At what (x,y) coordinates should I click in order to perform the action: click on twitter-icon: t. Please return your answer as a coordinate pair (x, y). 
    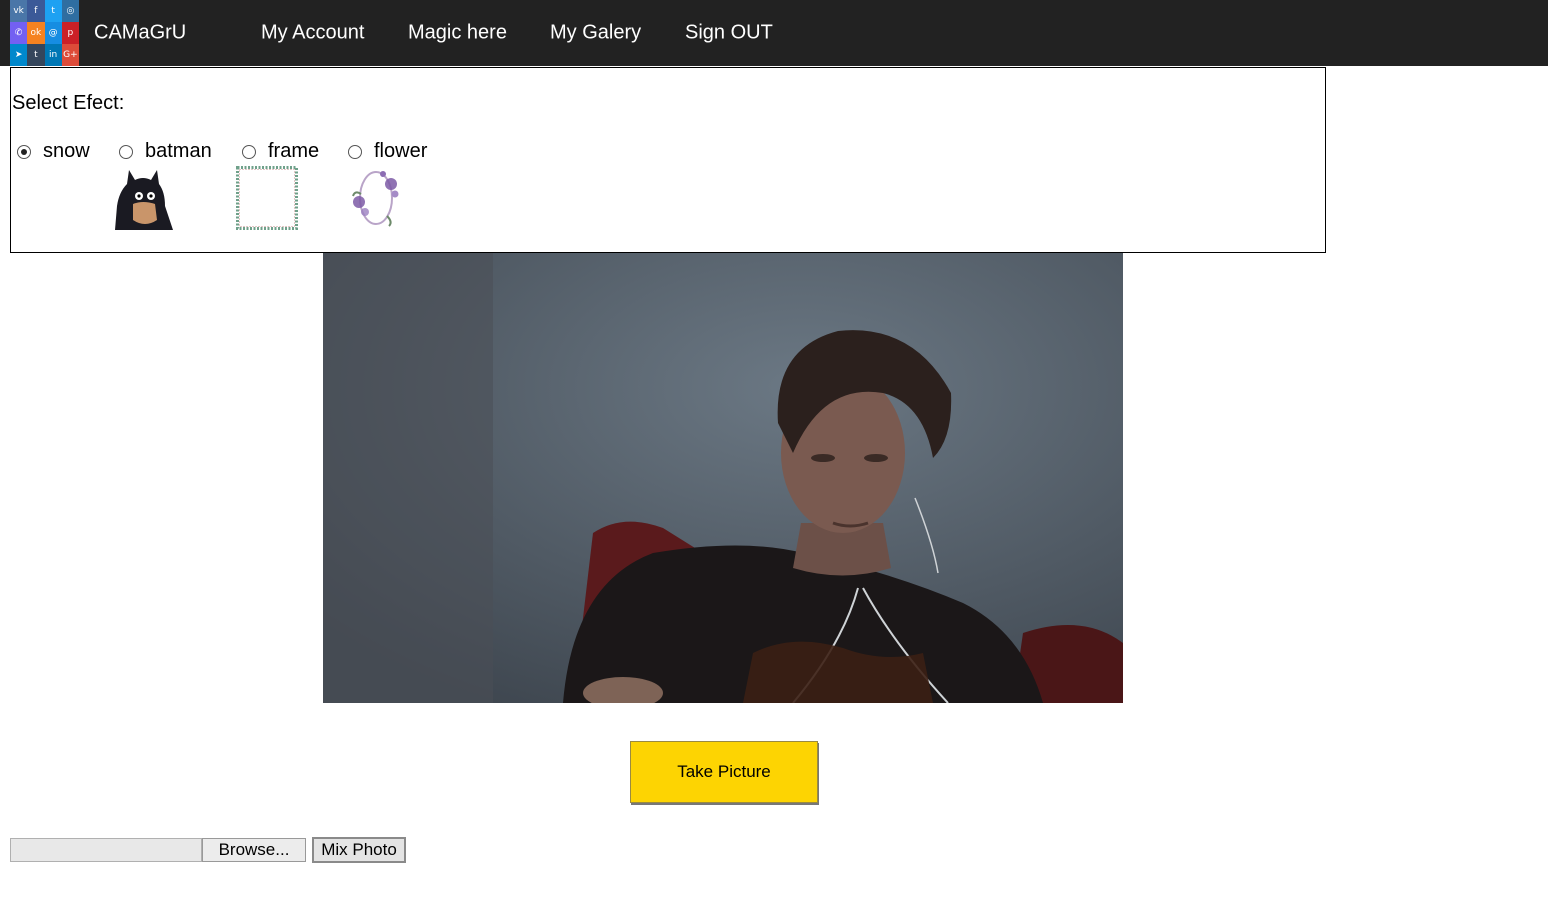
    Looking at the image, I should click on (53, 11).